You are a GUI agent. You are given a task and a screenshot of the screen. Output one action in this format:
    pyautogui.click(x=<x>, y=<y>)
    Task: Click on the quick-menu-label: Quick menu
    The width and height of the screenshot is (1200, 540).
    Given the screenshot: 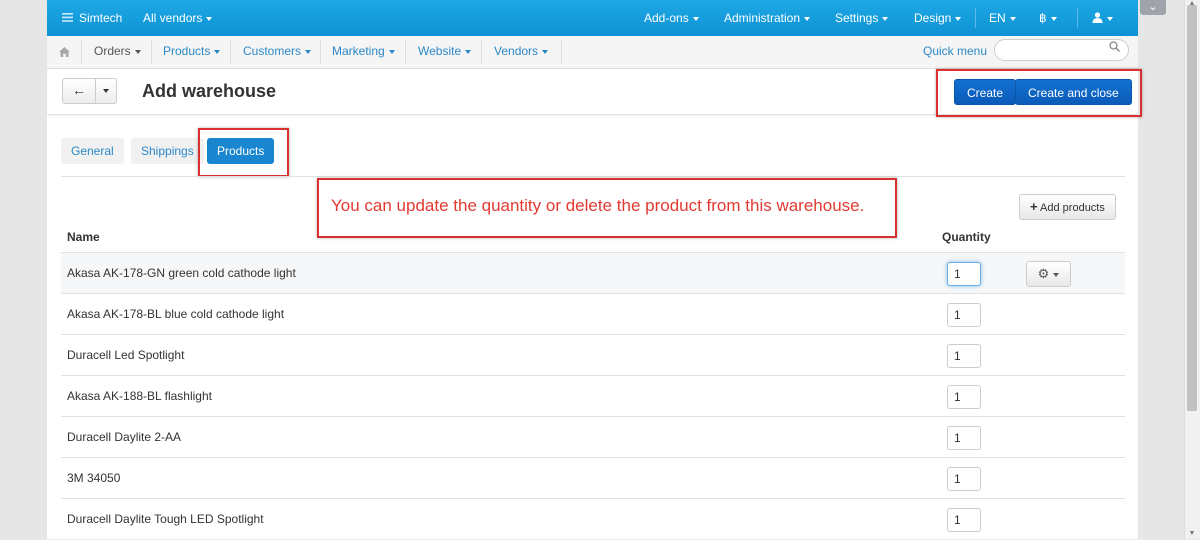 What is the action you would take?
    pyautogui.click(x=955, y=51)
    